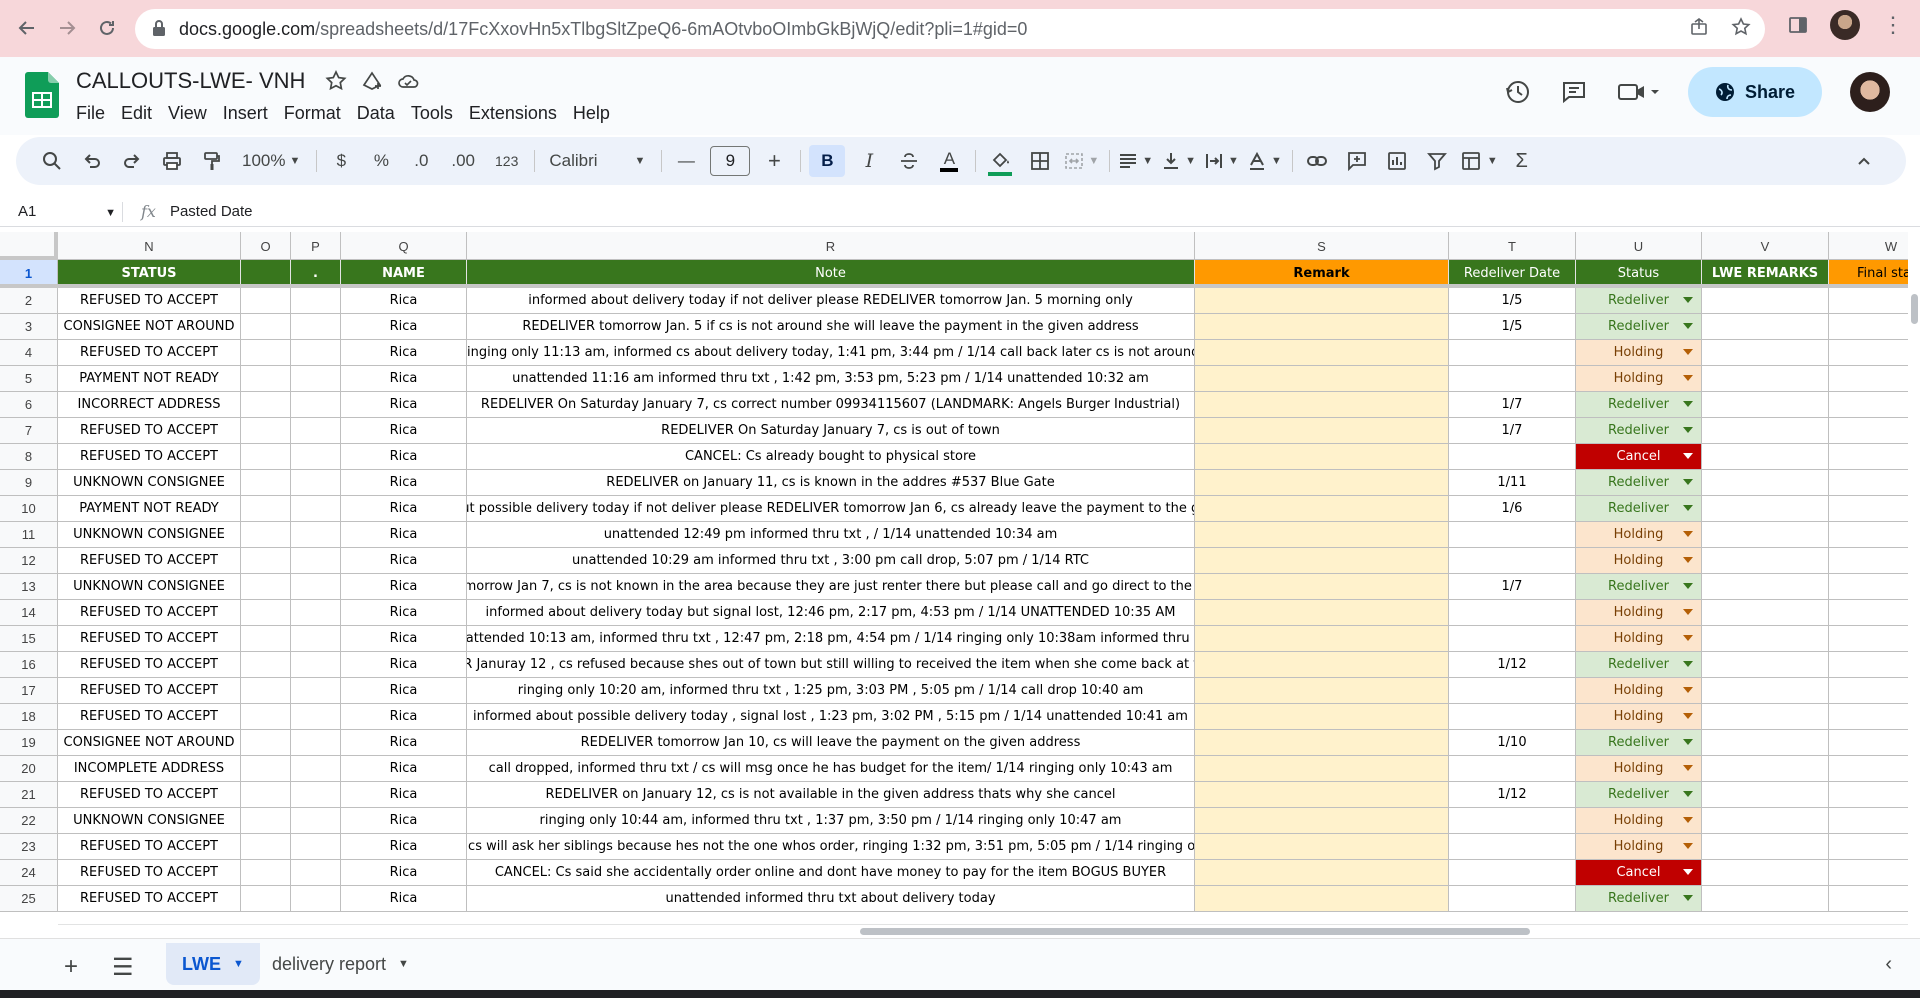 This screenshot has height=998, width=1920. Describe the element at coordinates (432, 113) in the screenshot. I see `menu-tools: Tools` at that location.